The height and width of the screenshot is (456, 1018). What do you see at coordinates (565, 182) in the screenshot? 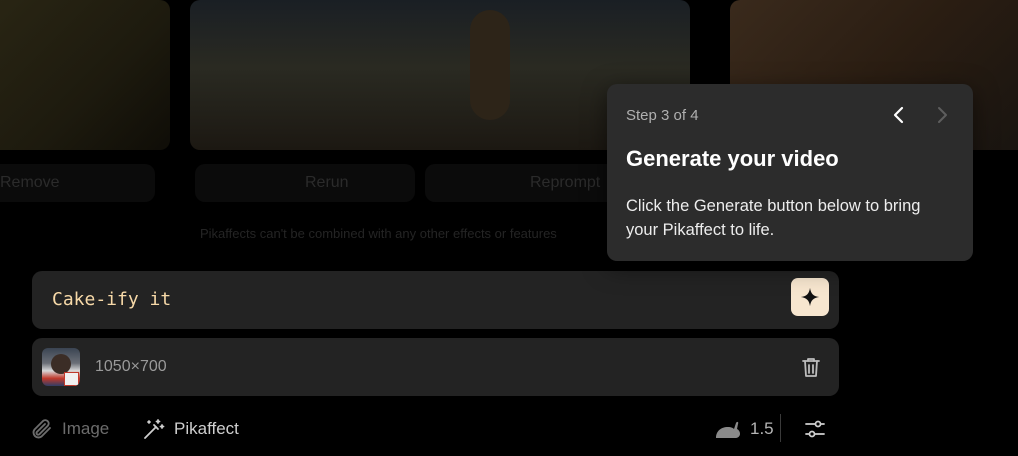
I see `reprompt-chip-label: Reprompt` at bounding box center [565, 182].